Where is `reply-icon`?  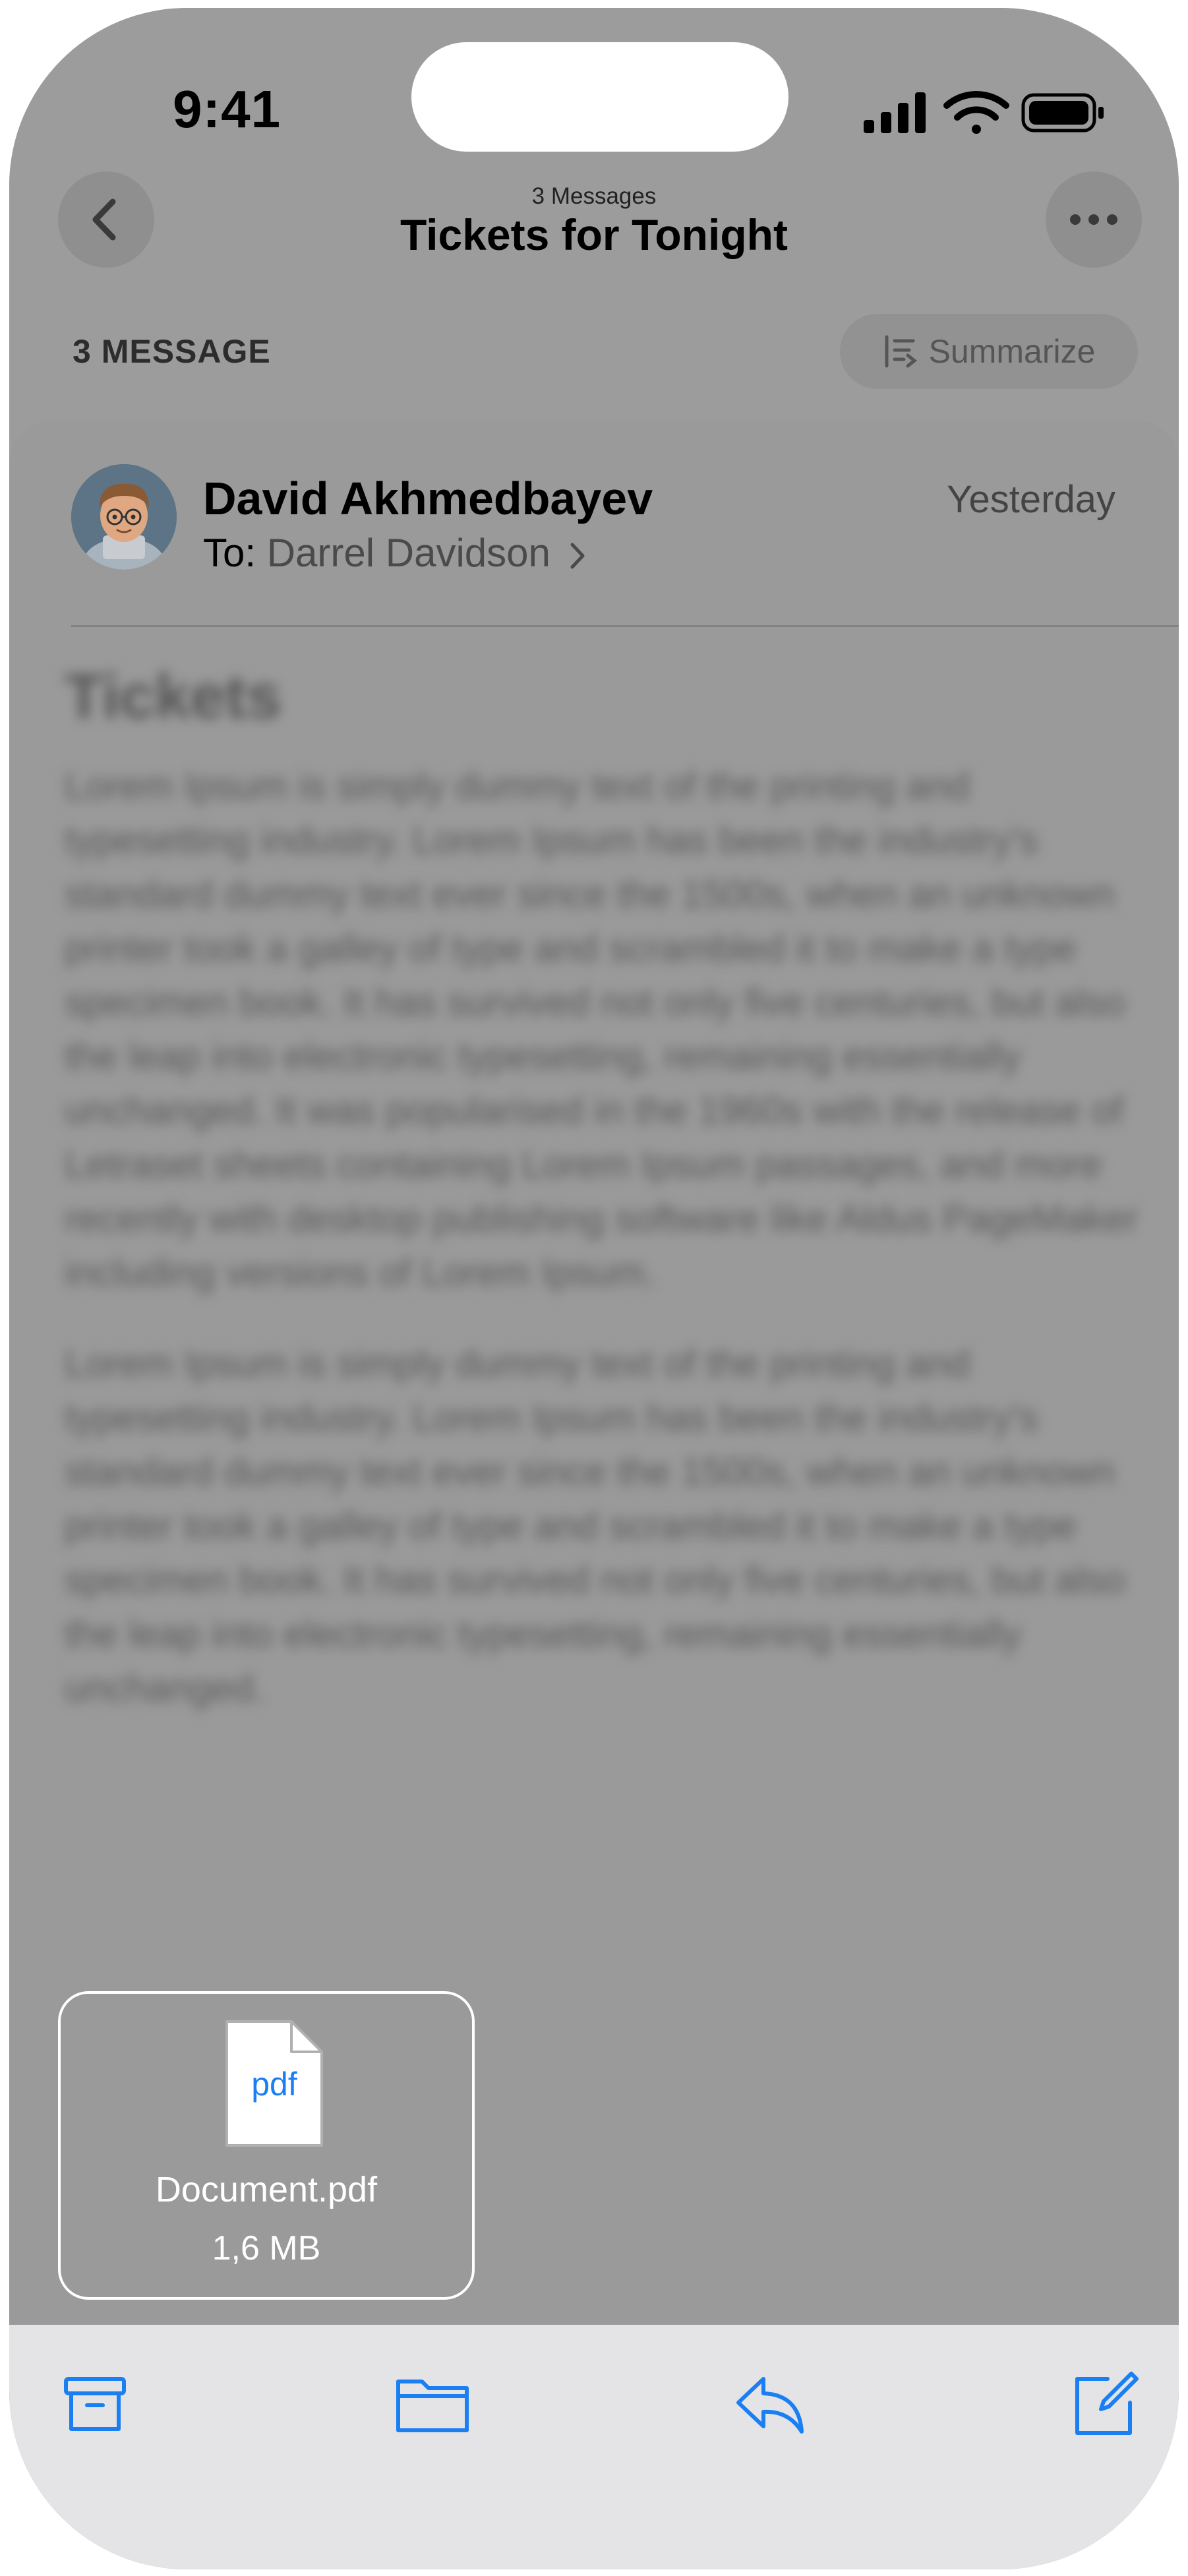
reply-icon is located at coordinates (770, 2405).